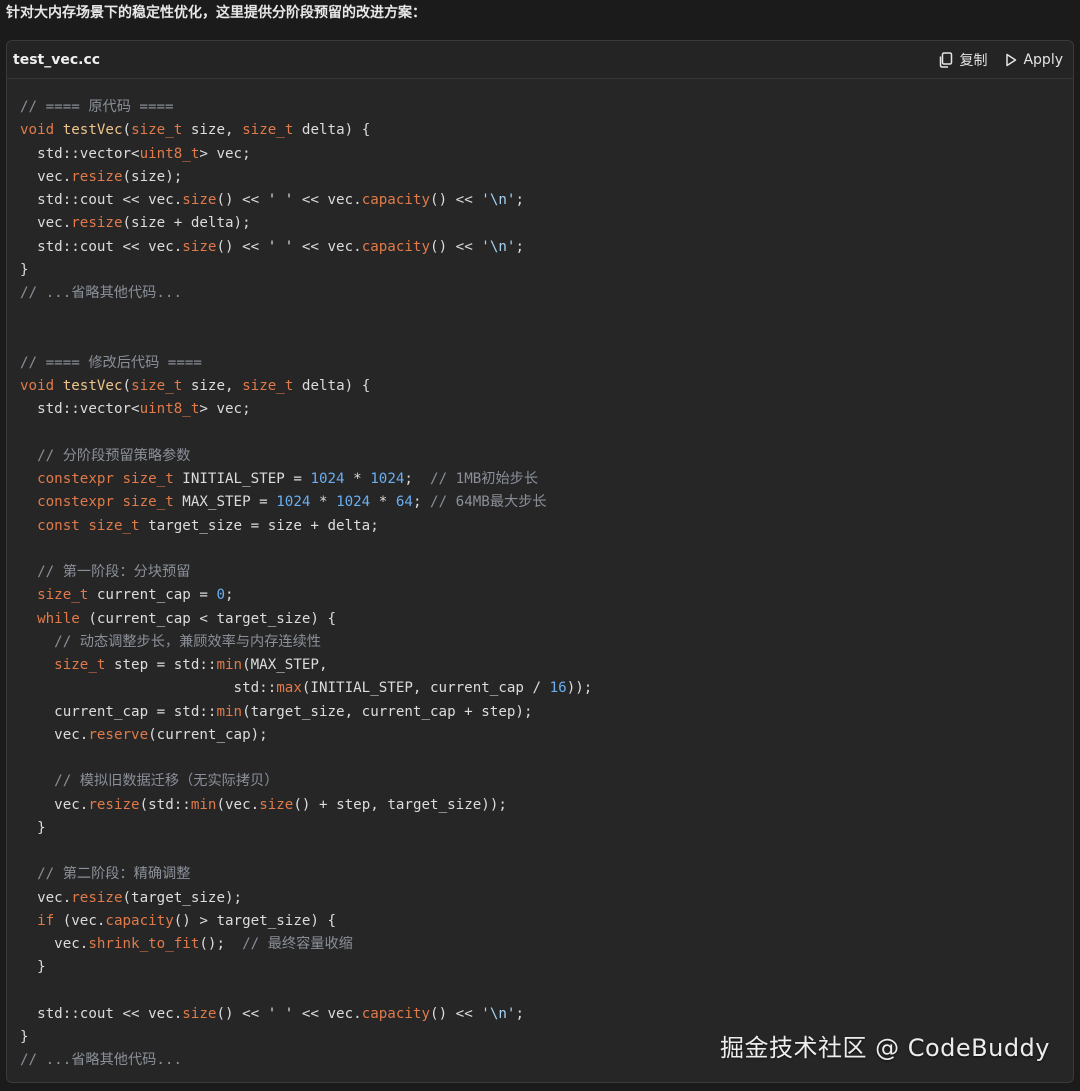 This screenshot has height=1091, width=1080. Describe the element at coordinates (92, 386) in the screenshot. I see `code-token-fname: testVec` at that location.